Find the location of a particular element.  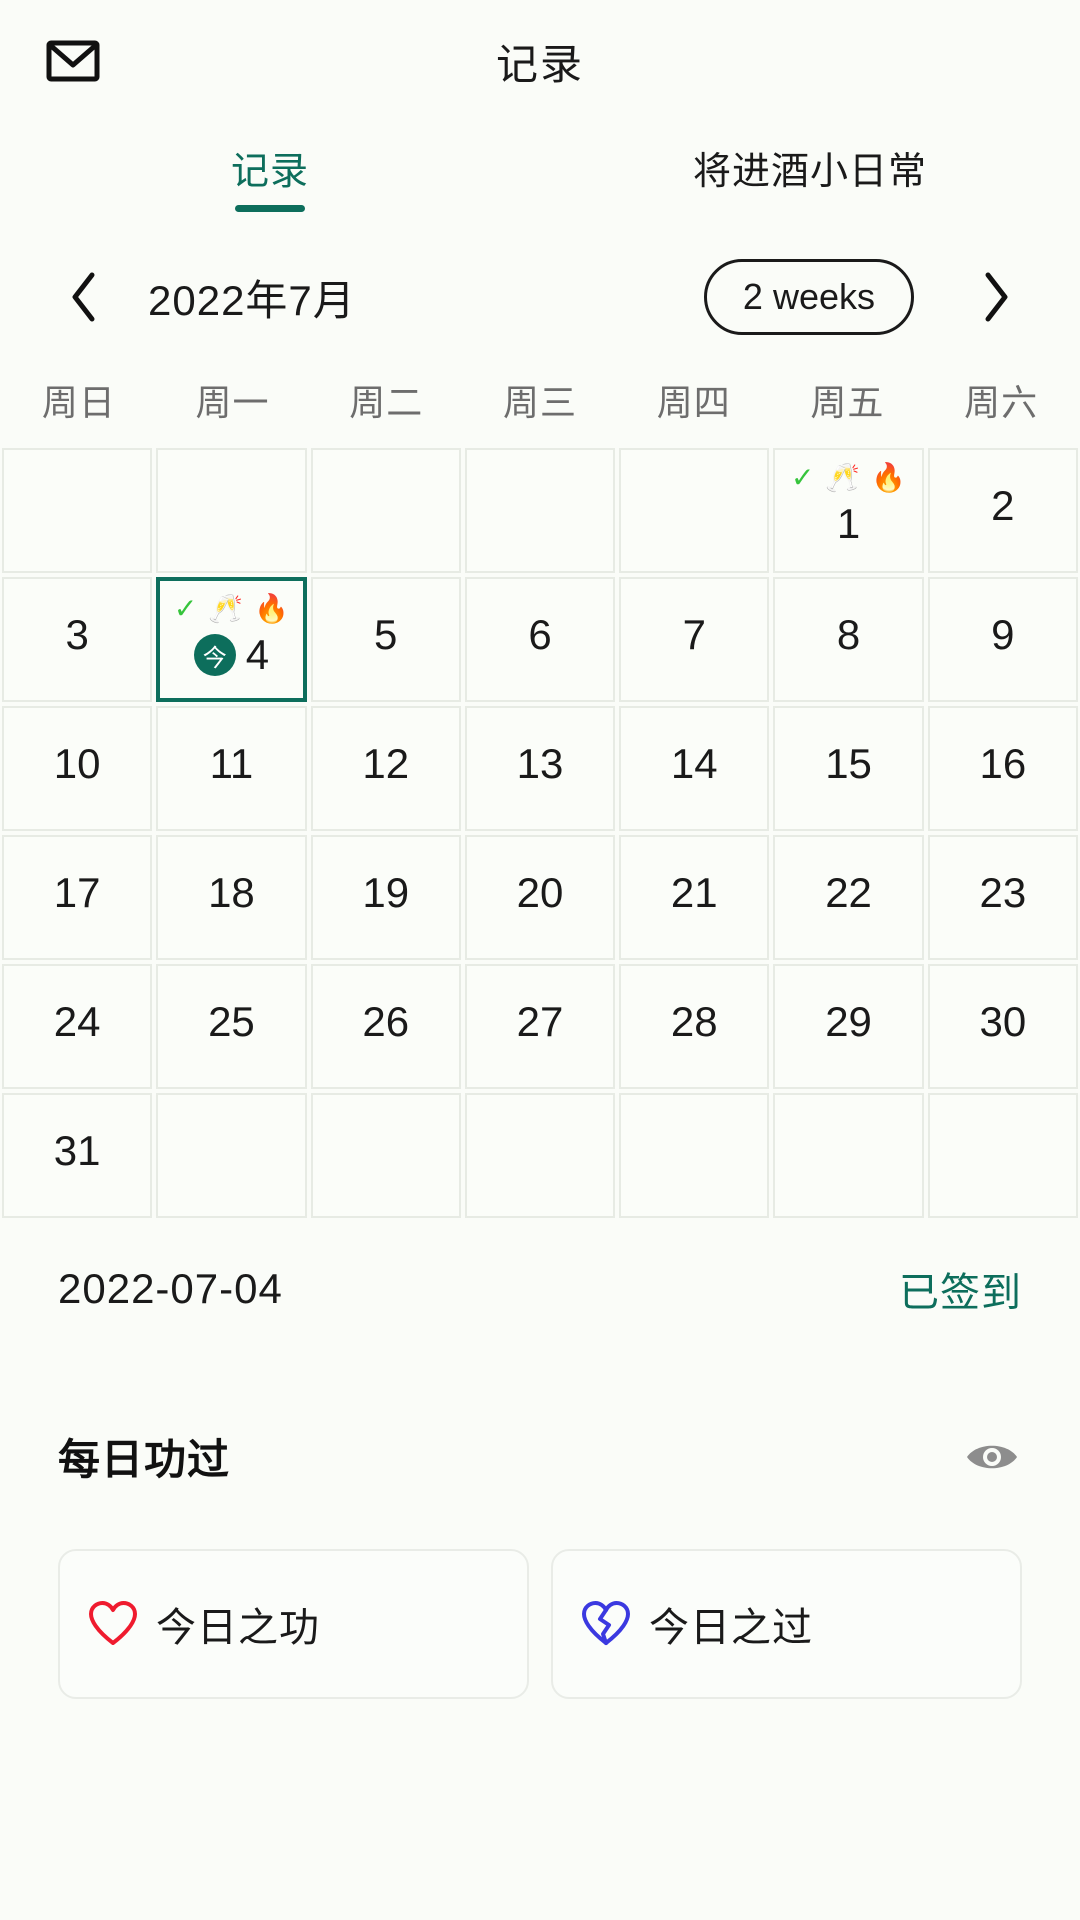

chevron-left-icon is located at coordinates (84, 297).